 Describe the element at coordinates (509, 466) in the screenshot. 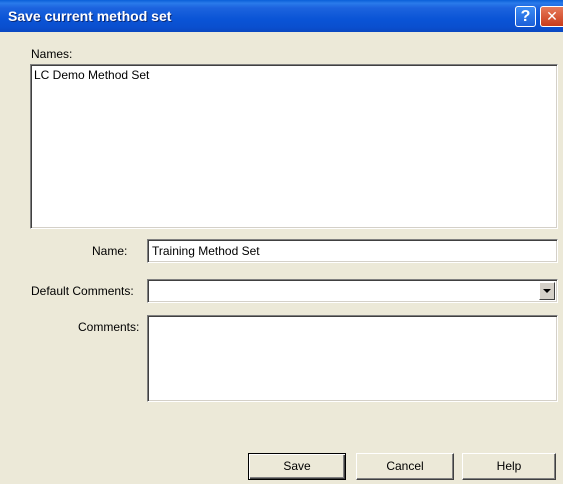

I see `help-button: Help` at that location.